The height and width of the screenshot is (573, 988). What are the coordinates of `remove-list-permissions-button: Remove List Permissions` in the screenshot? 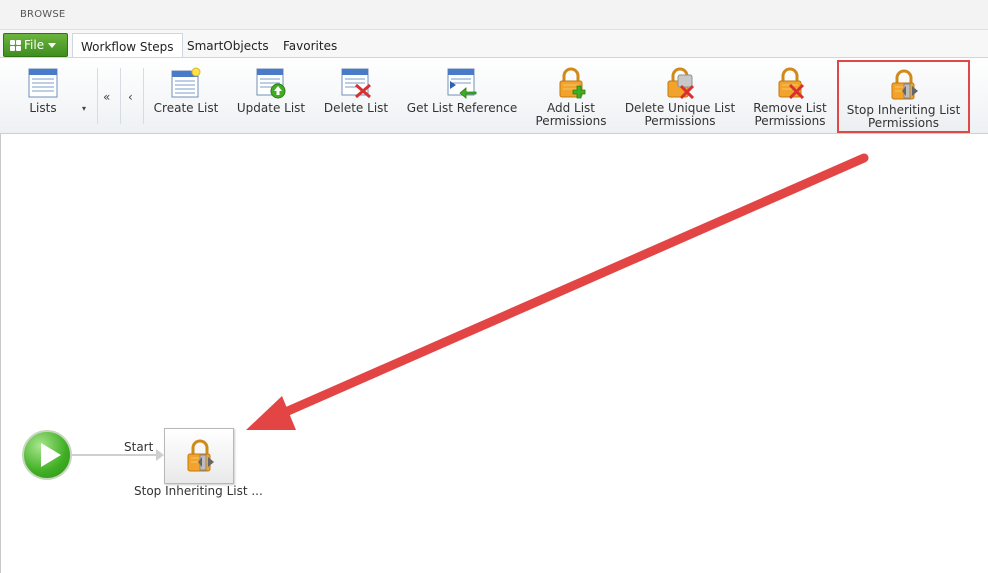 It's located at (790, 96).